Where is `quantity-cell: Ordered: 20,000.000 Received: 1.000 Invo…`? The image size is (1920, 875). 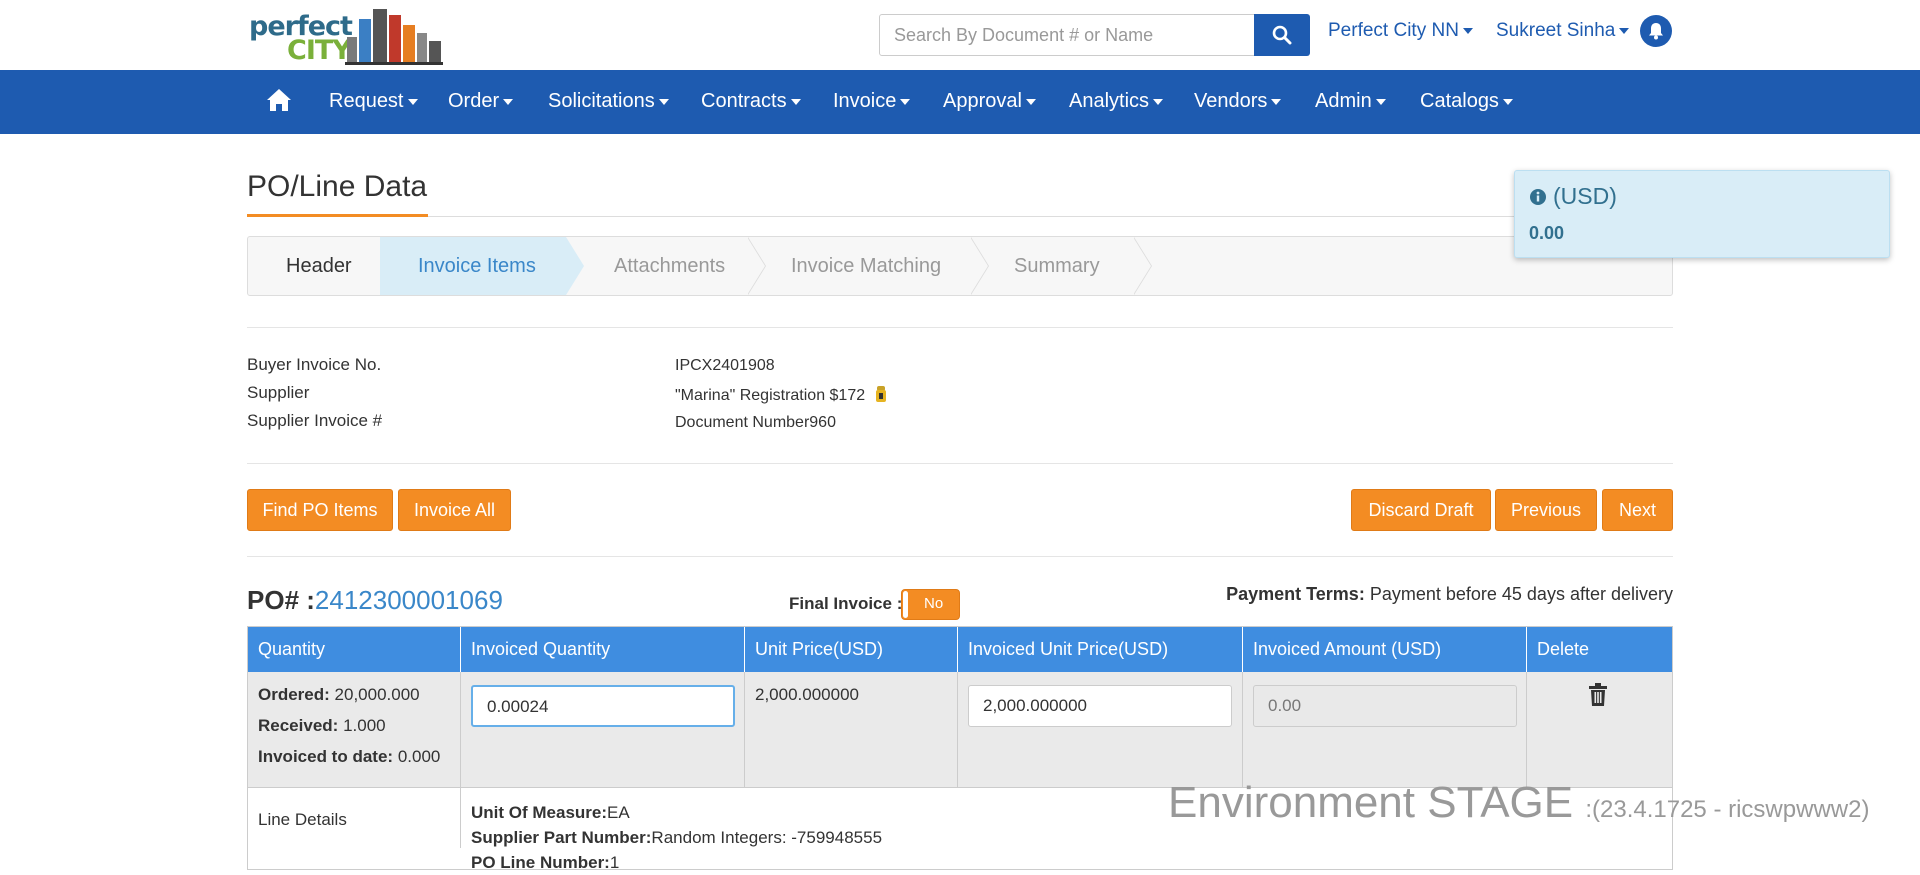 quantity-cell: Ordered: 20,000.000 Received: 1.000 Invo… is located at coordinates (354, 729).